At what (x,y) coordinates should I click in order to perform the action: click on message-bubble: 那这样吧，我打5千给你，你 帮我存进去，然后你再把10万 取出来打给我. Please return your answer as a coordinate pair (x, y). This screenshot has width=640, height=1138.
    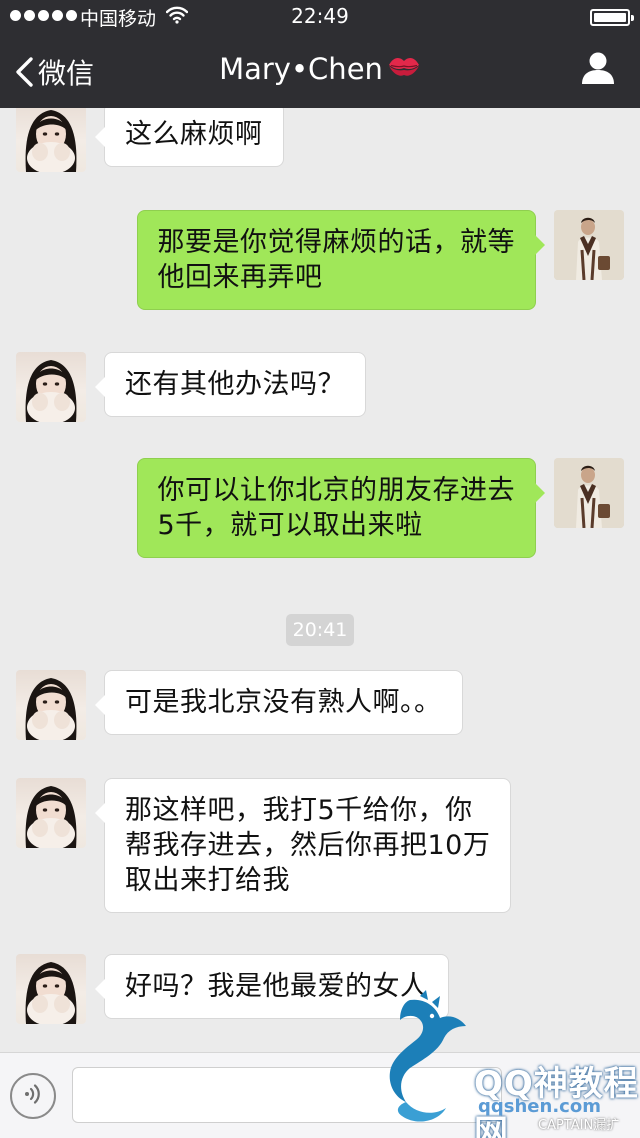
    Looking at the image, I should click on (303, 845).